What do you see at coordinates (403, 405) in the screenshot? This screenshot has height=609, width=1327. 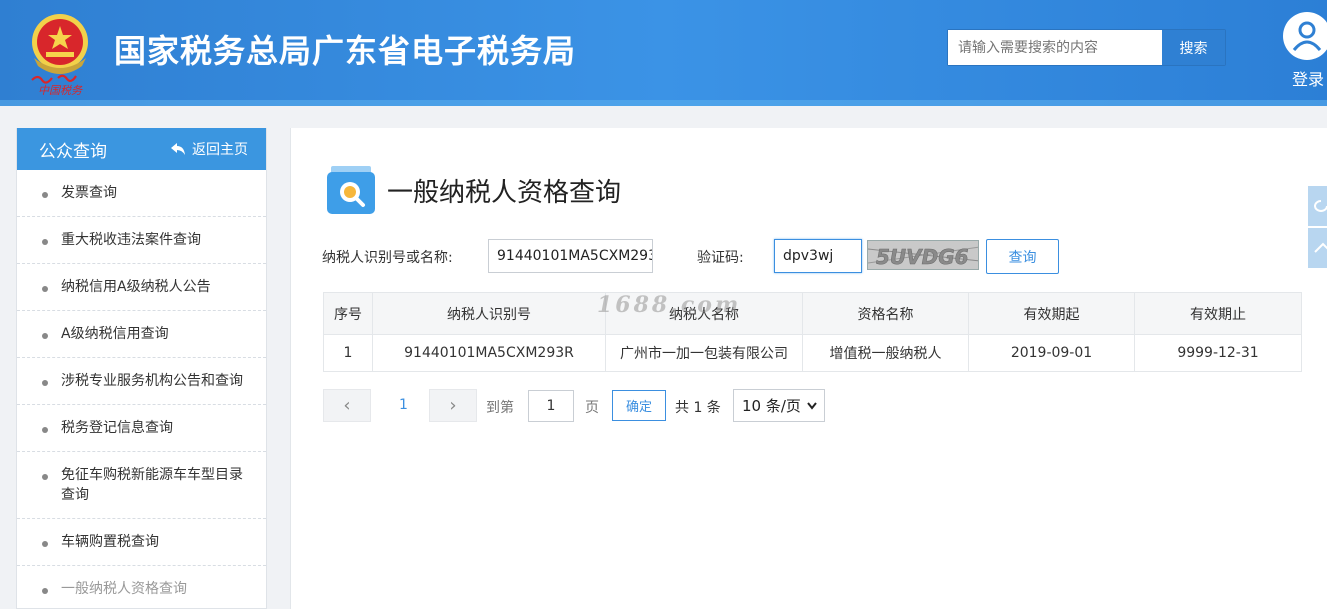 I see `current-page: 1` at bounding box center [403, 405].